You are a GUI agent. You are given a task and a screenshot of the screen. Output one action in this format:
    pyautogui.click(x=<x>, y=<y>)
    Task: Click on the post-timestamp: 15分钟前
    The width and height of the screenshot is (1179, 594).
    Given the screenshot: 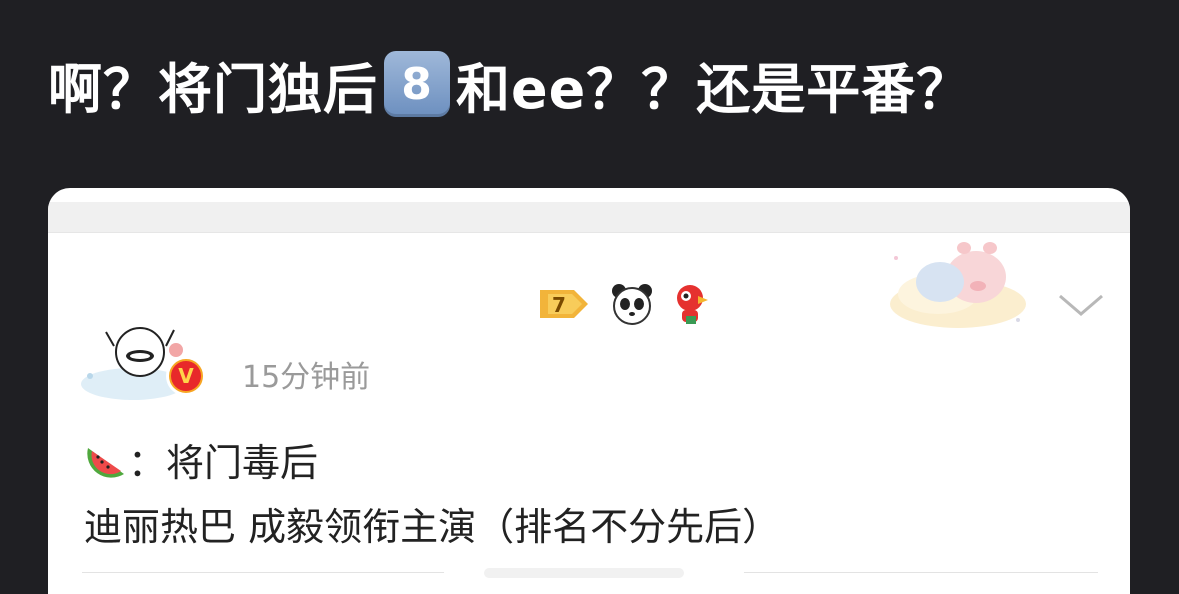 What is the action you would take?
    pyautogui.click(x=306, y=377)
    